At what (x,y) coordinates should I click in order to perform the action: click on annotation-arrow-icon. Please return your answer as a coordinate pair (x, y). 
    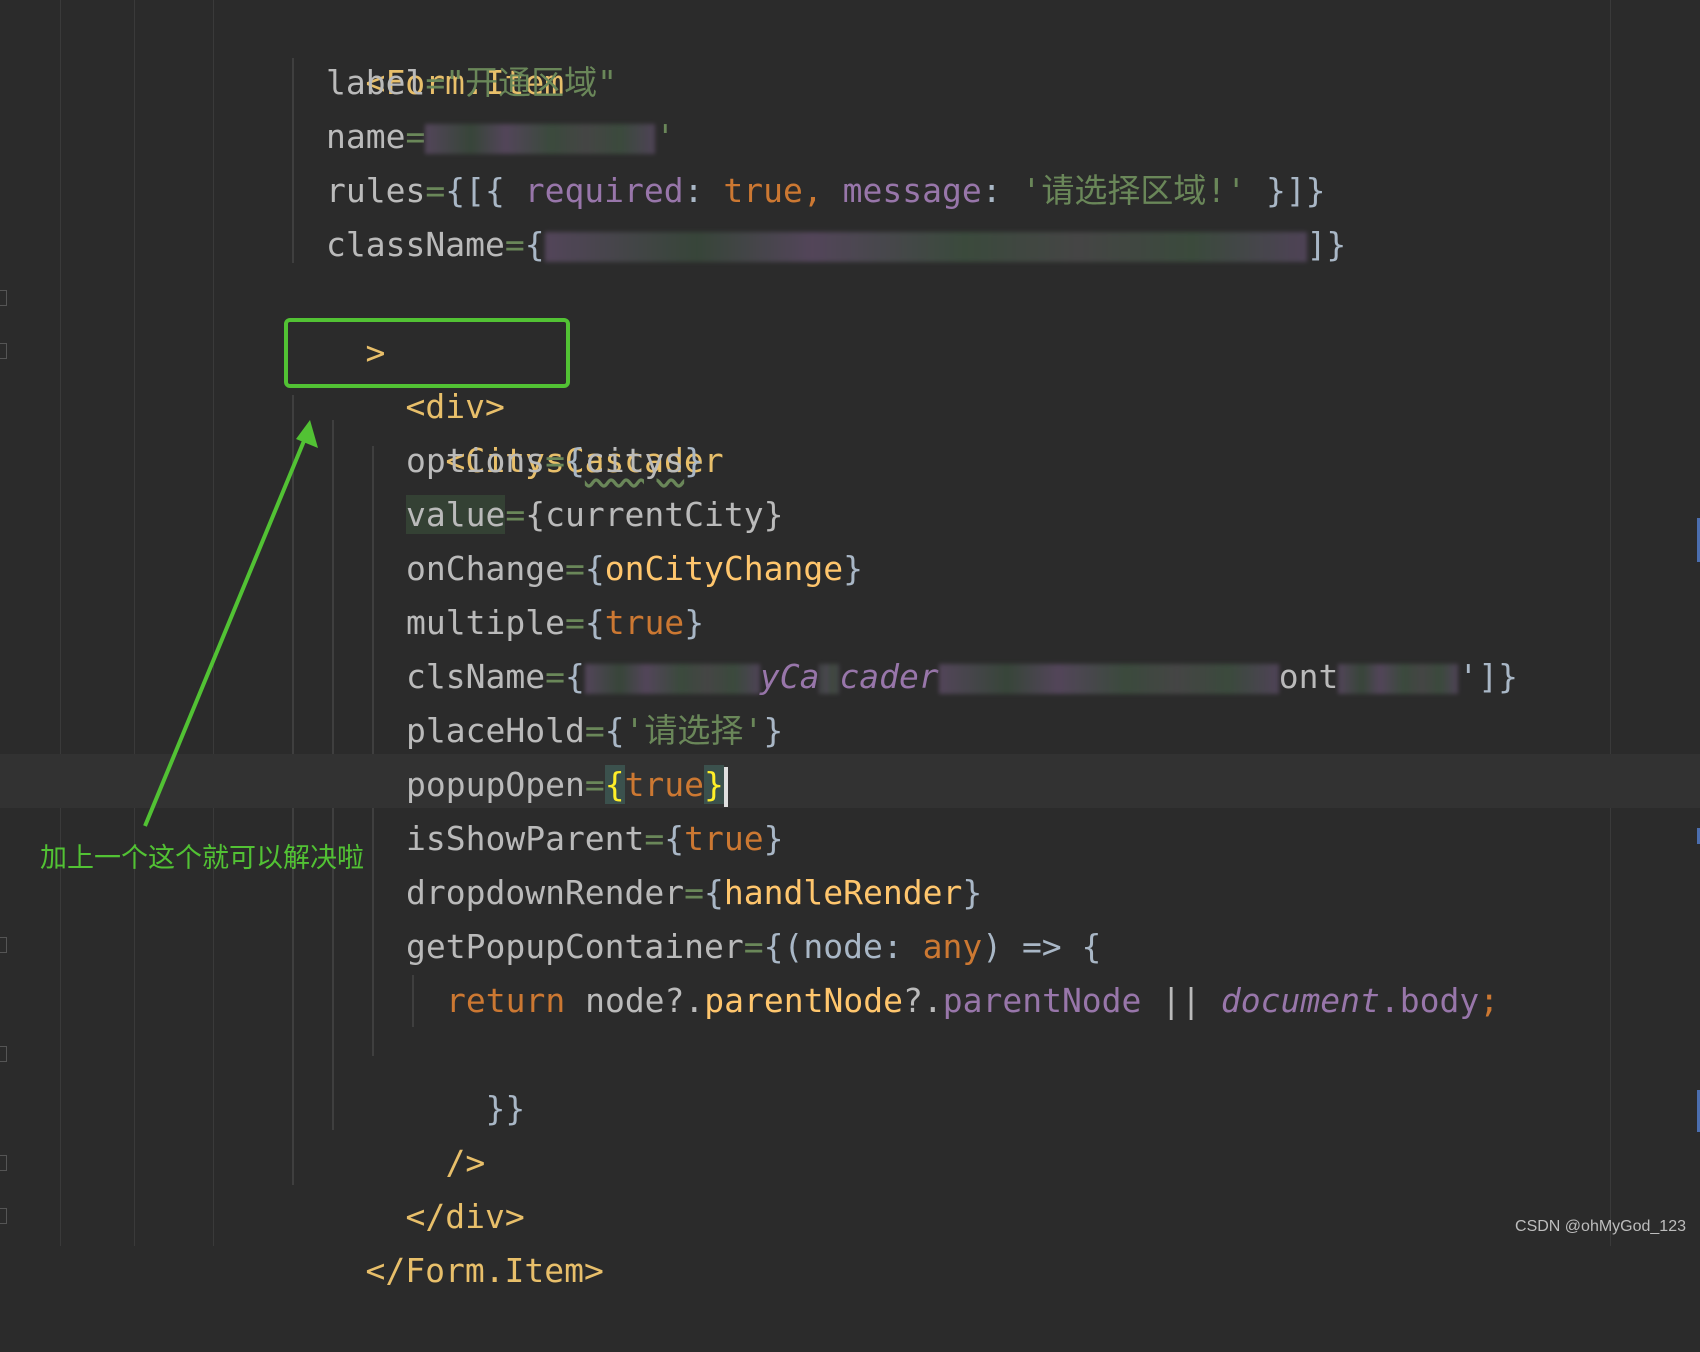
    Looking at the image, I should click on (230, 623).